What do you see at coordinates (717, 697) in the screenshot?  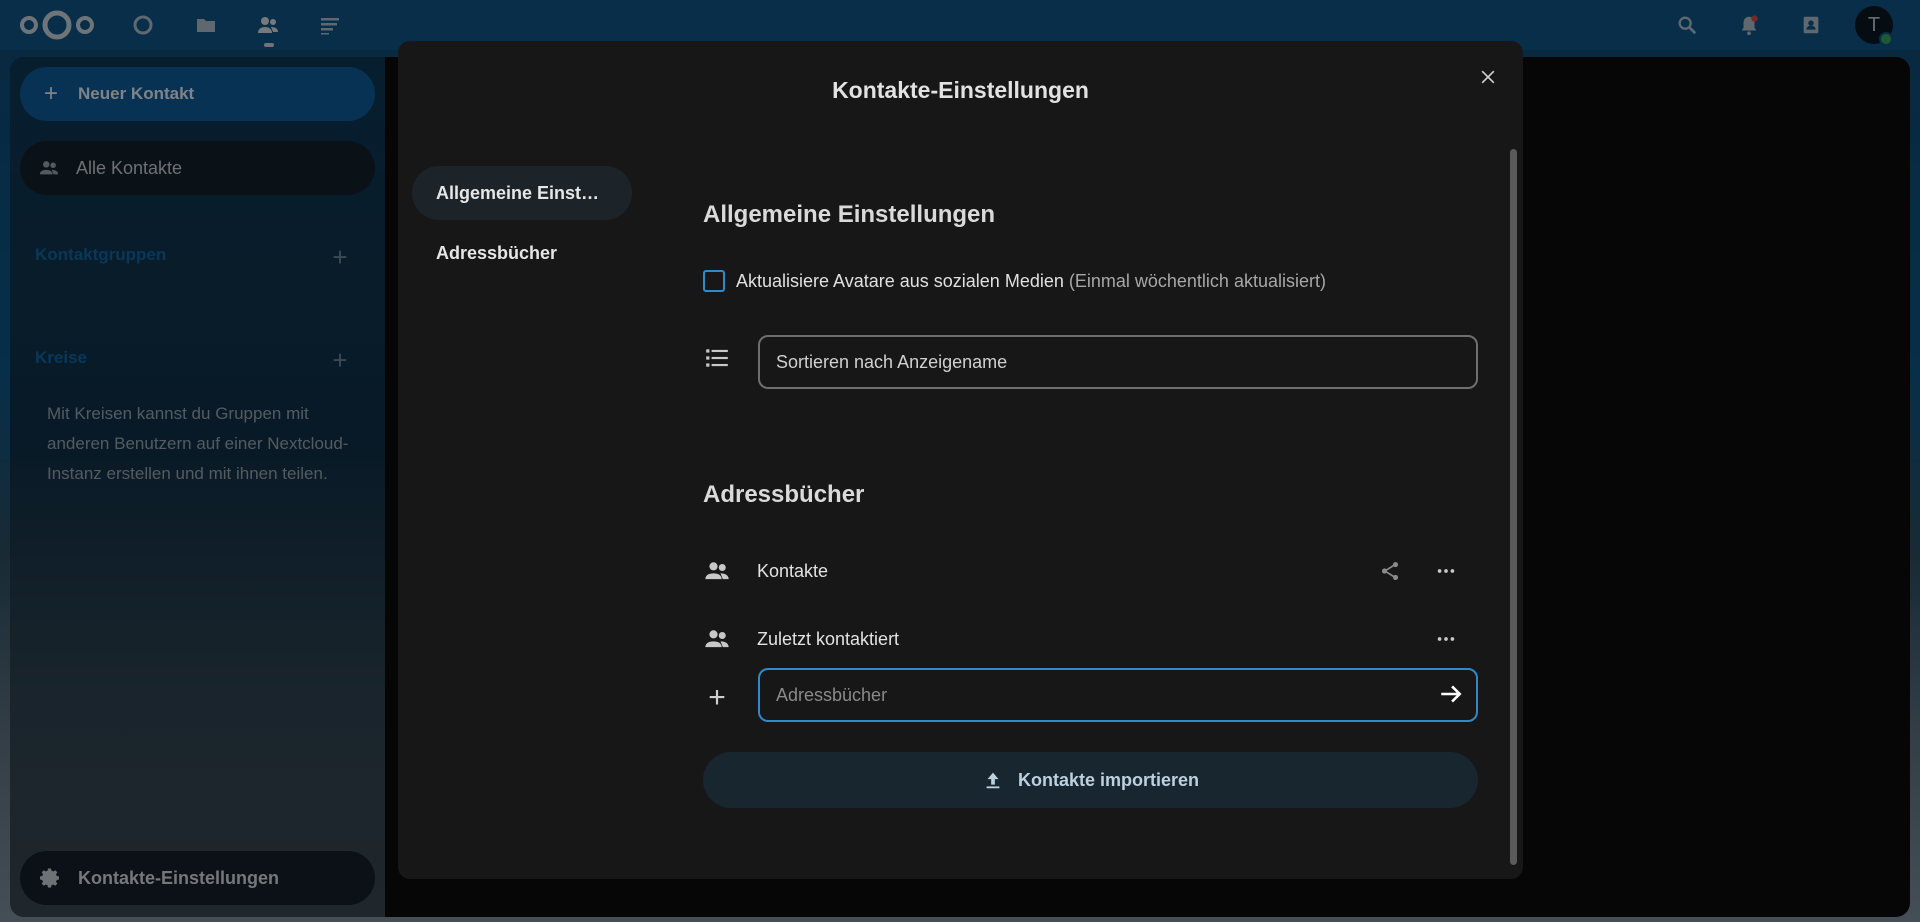 I see `plus-icon: +` at bounding box center [717, 697].